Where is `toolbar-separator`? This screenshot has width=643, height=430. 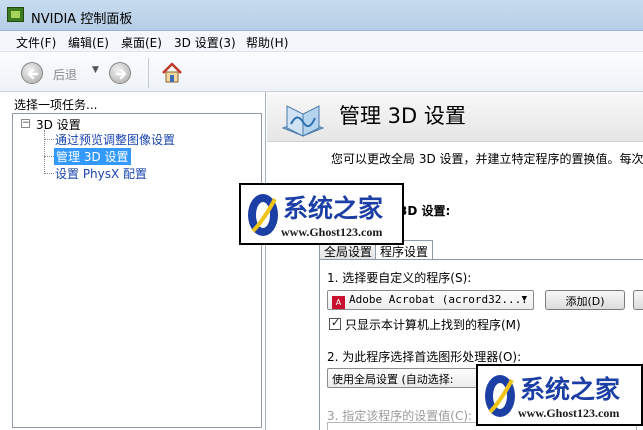 toolbar-separator is located at coordinates (148, 73).